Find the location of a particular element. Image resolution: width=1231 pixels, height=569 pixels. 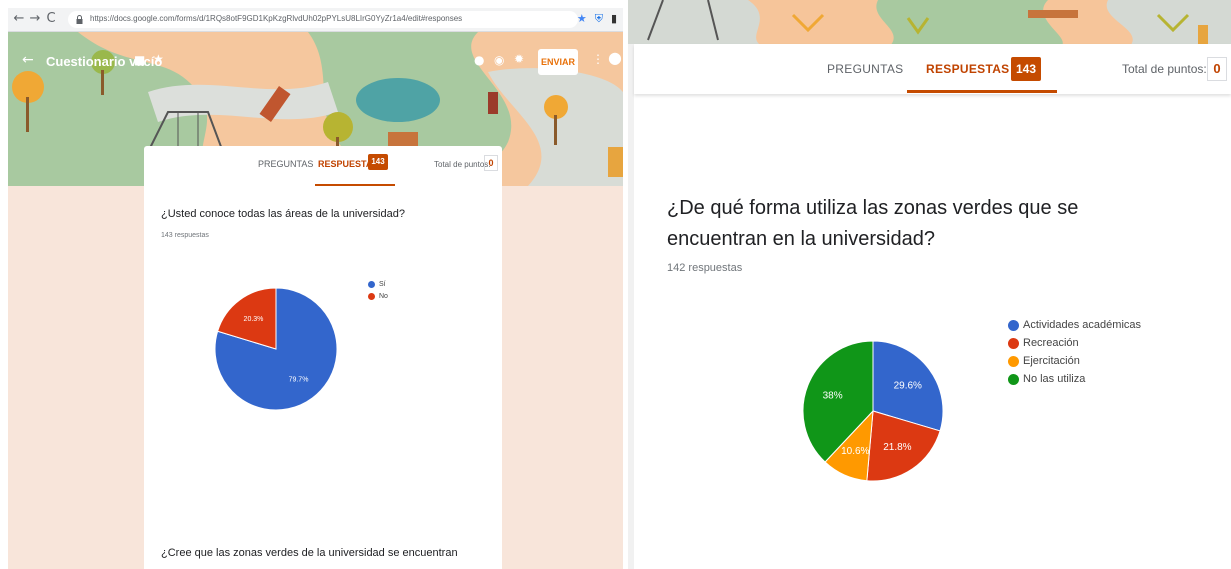

lock-icon is located at coordinates (79, 19).